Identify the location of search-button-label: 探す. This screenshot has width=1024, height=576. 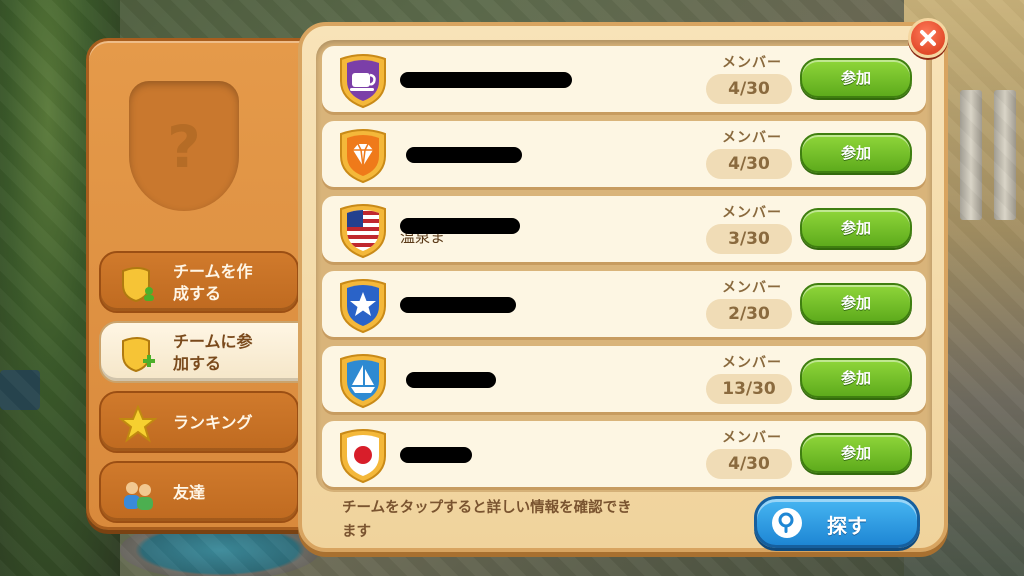
(847, 526).